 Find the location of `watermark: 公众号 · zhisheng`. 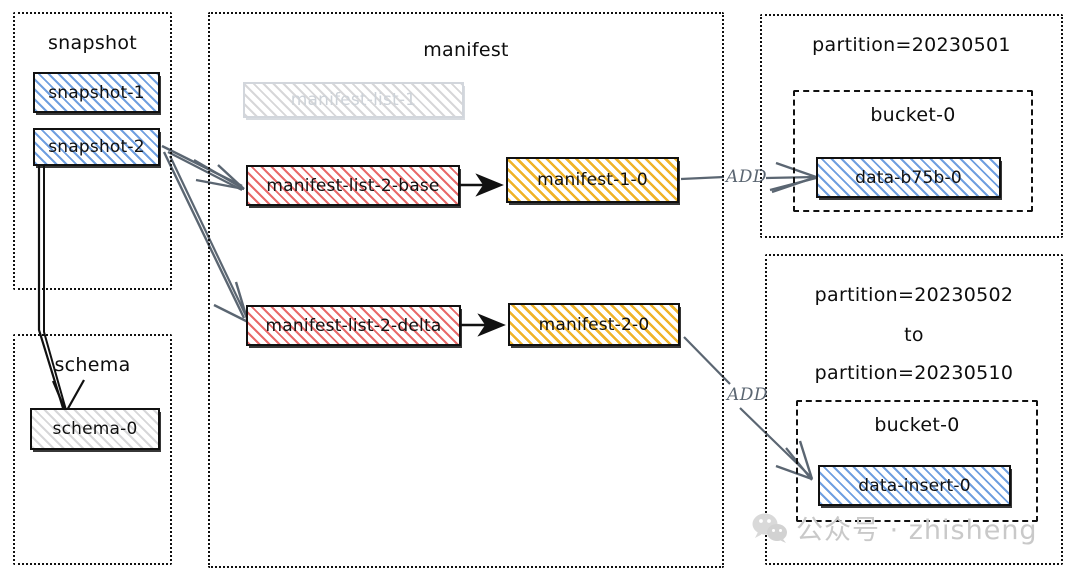

watermark: 公众号 · zhisheng is located at coordinates (895, 527).